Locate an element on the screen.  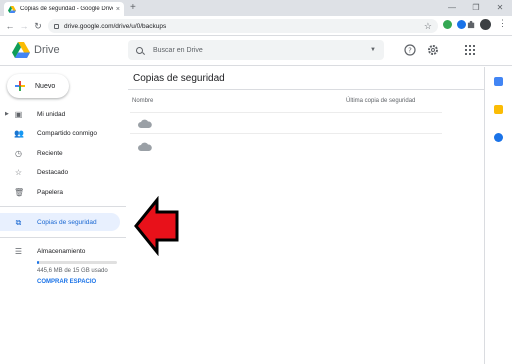
drive-header: Drive Buscar en Drive ▼ ? is located at coordinates (256, 51).